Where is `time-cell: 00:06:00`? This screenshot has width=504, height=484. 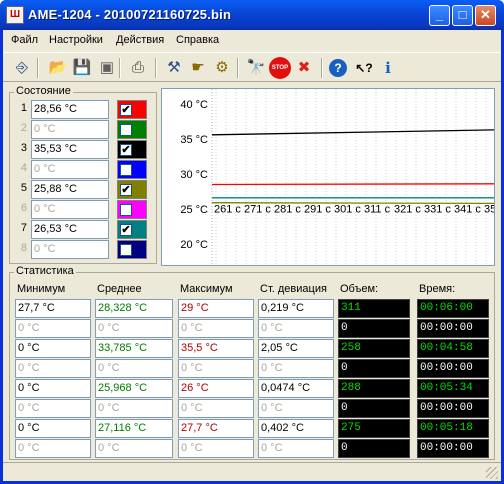 time-cell: 00:06:00 is located at coordinates (453, 308).